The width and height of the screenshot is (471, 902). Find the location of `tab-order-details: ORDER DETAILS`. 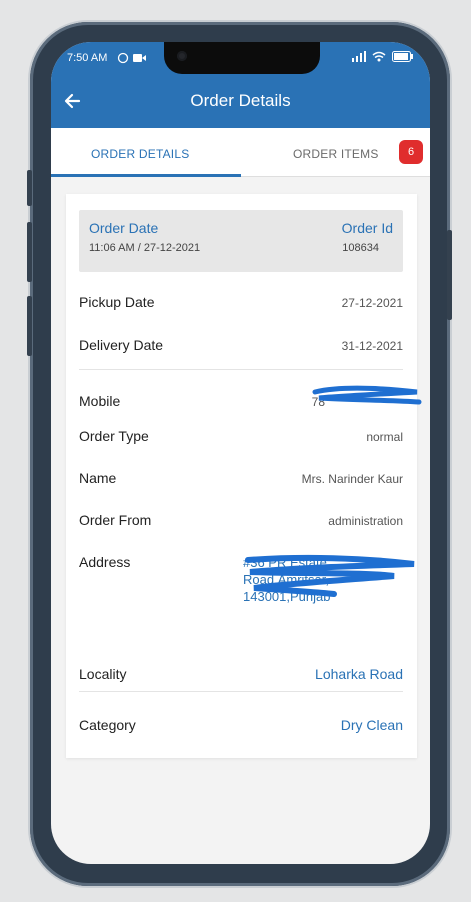

tab-order-details: ORDER DETAILS is located at coordinates (146, 152).